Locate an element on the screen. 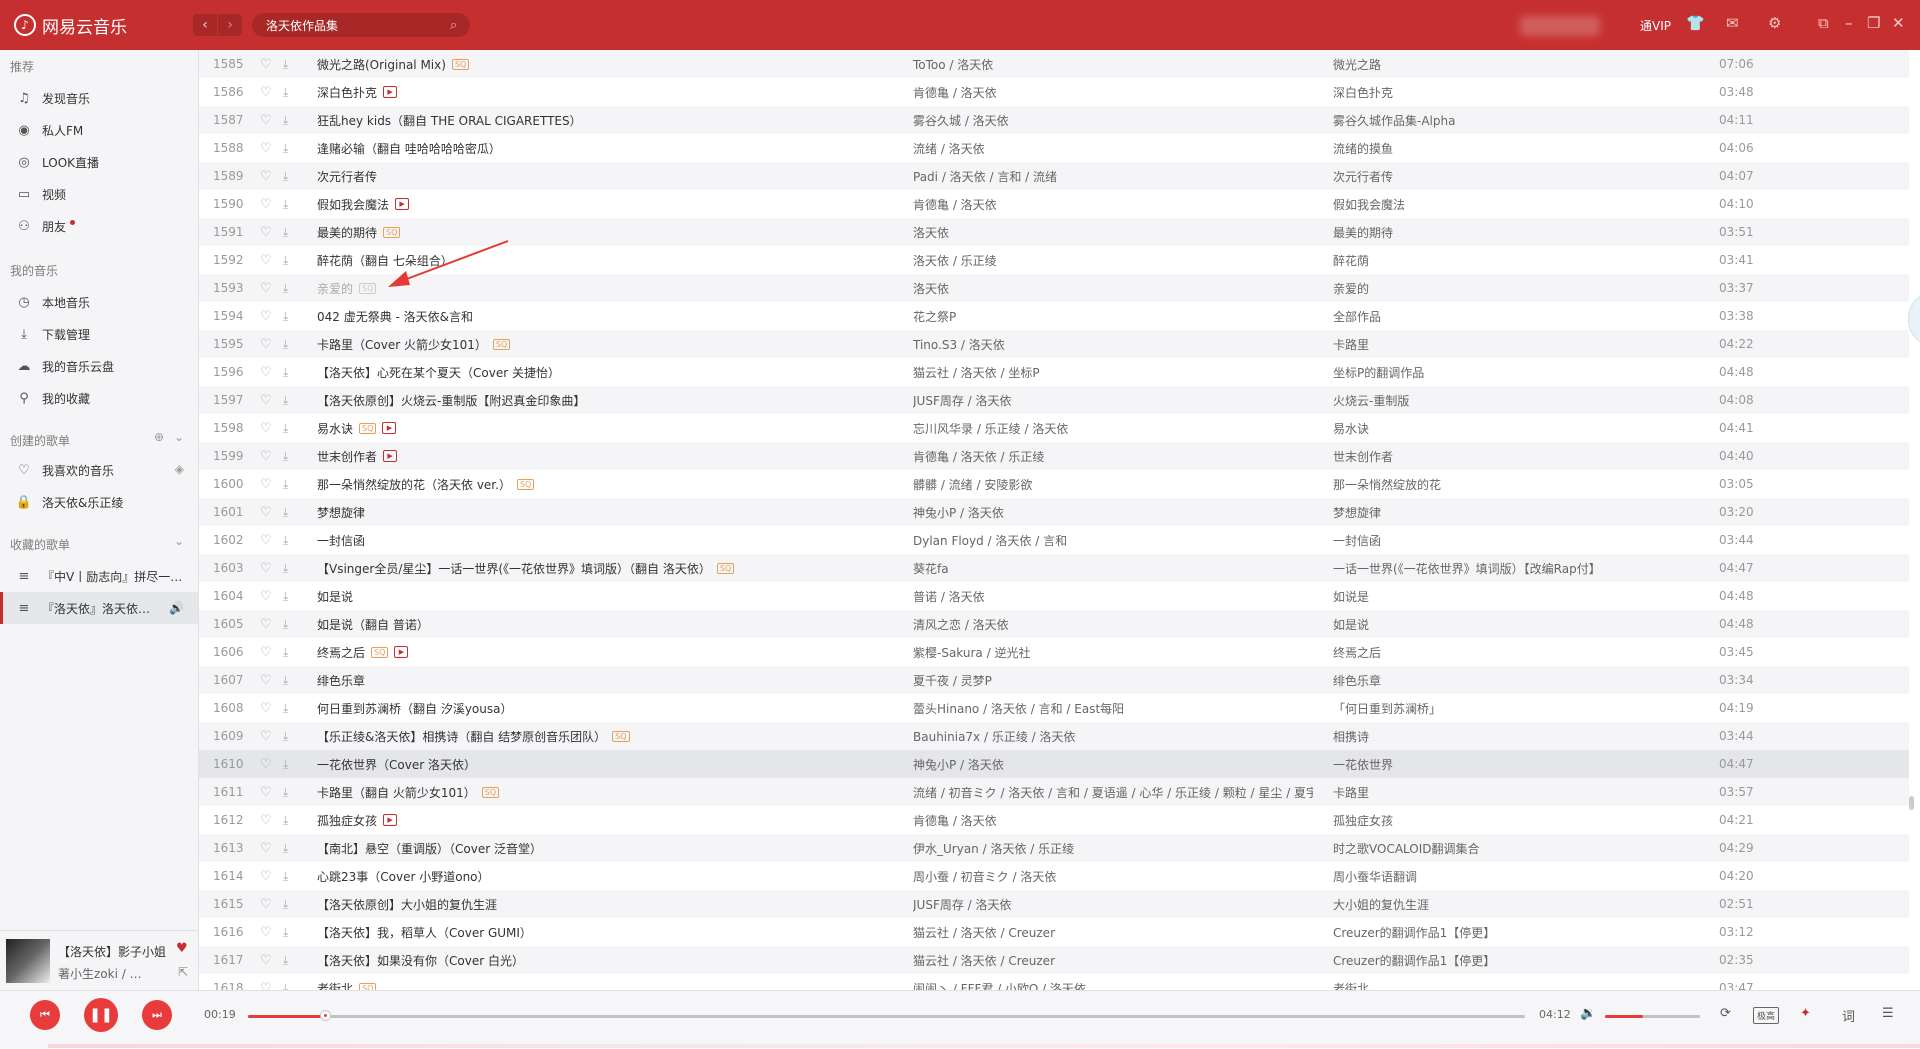 The image size is (1920, 1049). track-title-cell: 那一朵悄然绽放的花（洛天依 ver.） SQ is located at coordinates (426, 484).